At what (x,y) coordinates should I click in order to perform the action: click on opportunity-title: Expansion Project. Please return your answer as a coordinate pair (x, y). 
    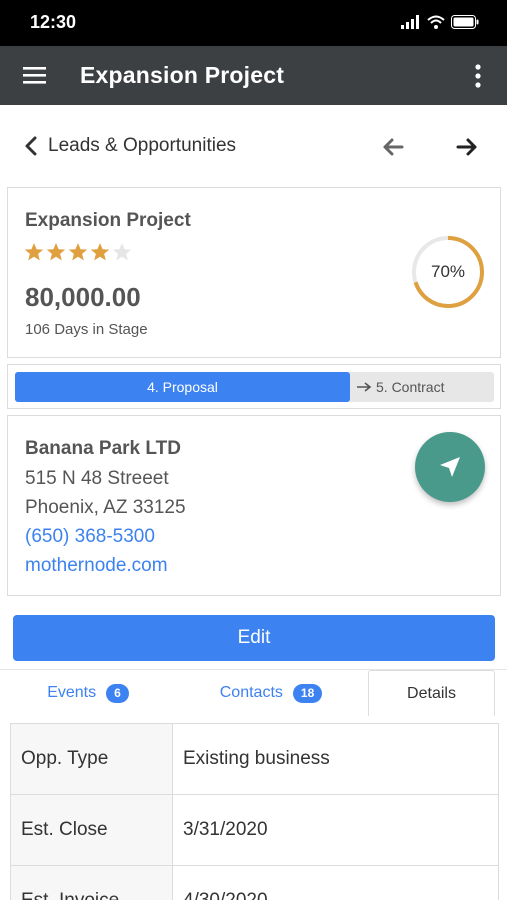
    Looking at the image, I should click on (108, 220).